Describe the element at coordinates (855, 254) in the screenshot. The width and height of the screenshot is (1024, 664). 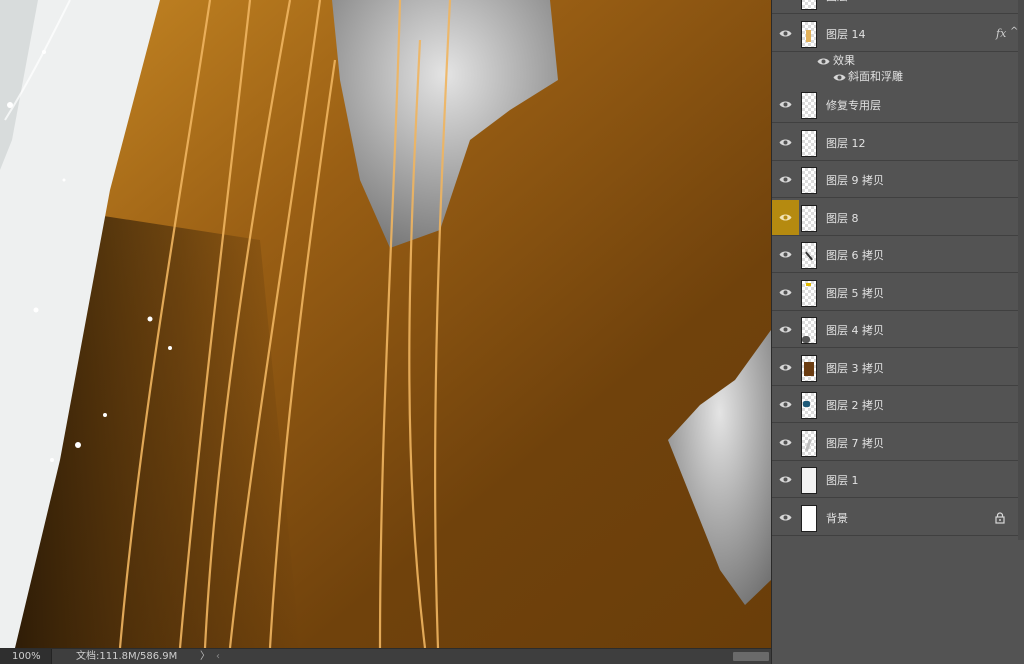
I see `layer-name: 图层 6 拷贝` at that location.